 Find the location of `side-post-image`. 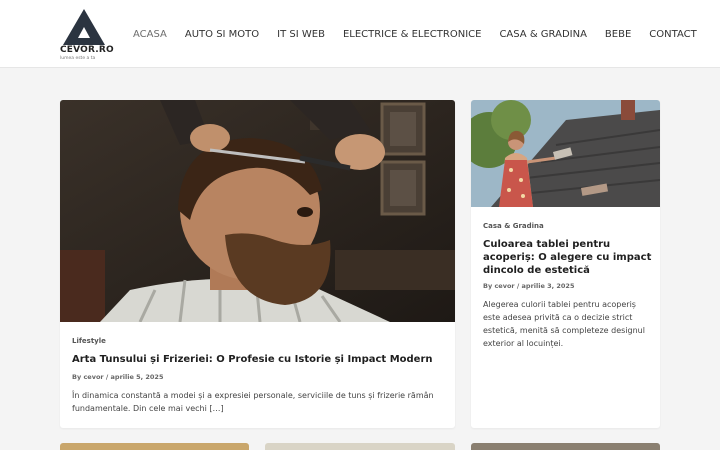

side-post-image is located at coordinates (565, 153).